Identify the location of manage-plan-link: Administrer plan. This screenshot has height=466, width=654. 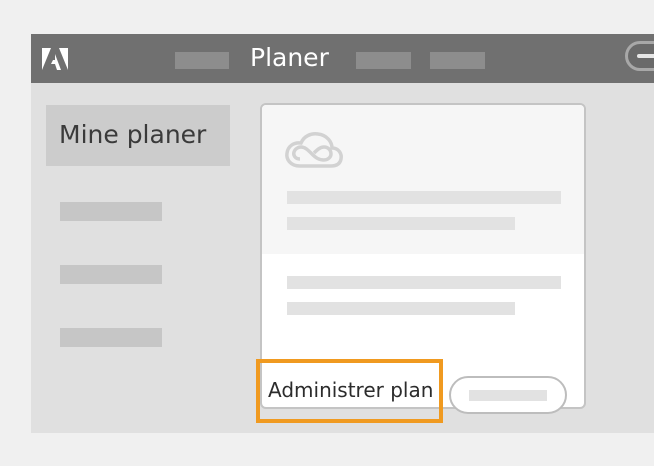
(350, 390).